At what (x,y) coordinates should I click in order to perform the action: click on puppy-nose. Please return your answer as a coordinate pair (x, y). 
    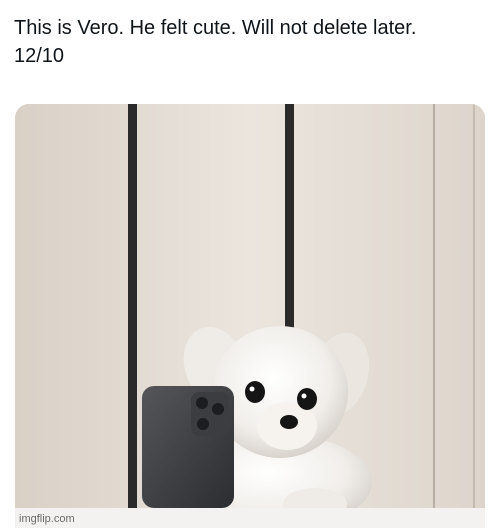
    Looking at the image, I should click on (289, 422).